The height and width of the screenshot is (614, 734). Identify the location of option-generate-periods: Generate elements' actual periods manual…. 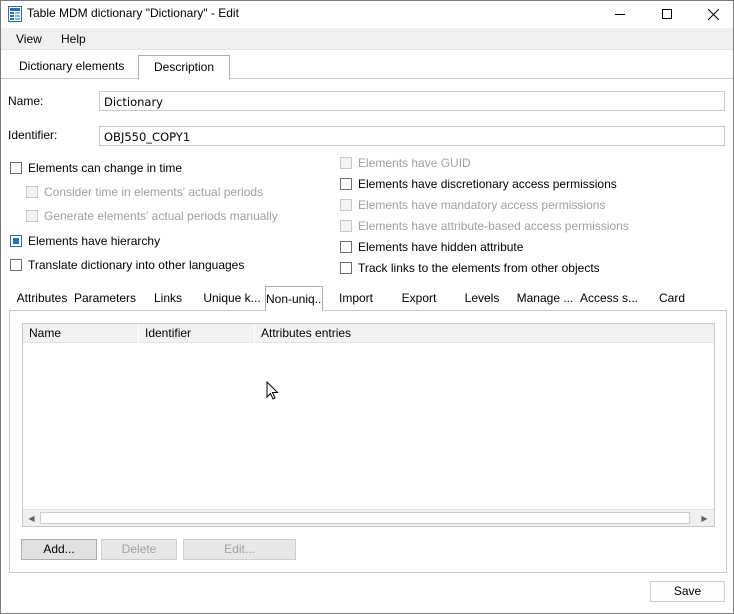
(152, 216).